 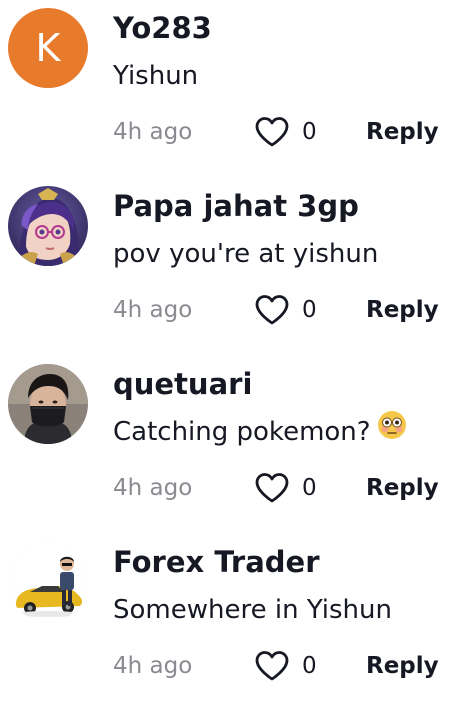 What do you see at coordinates (216, 562) in the screenshot?
I see `comment-username: Forex Trader` at bounding box center [216, 562].